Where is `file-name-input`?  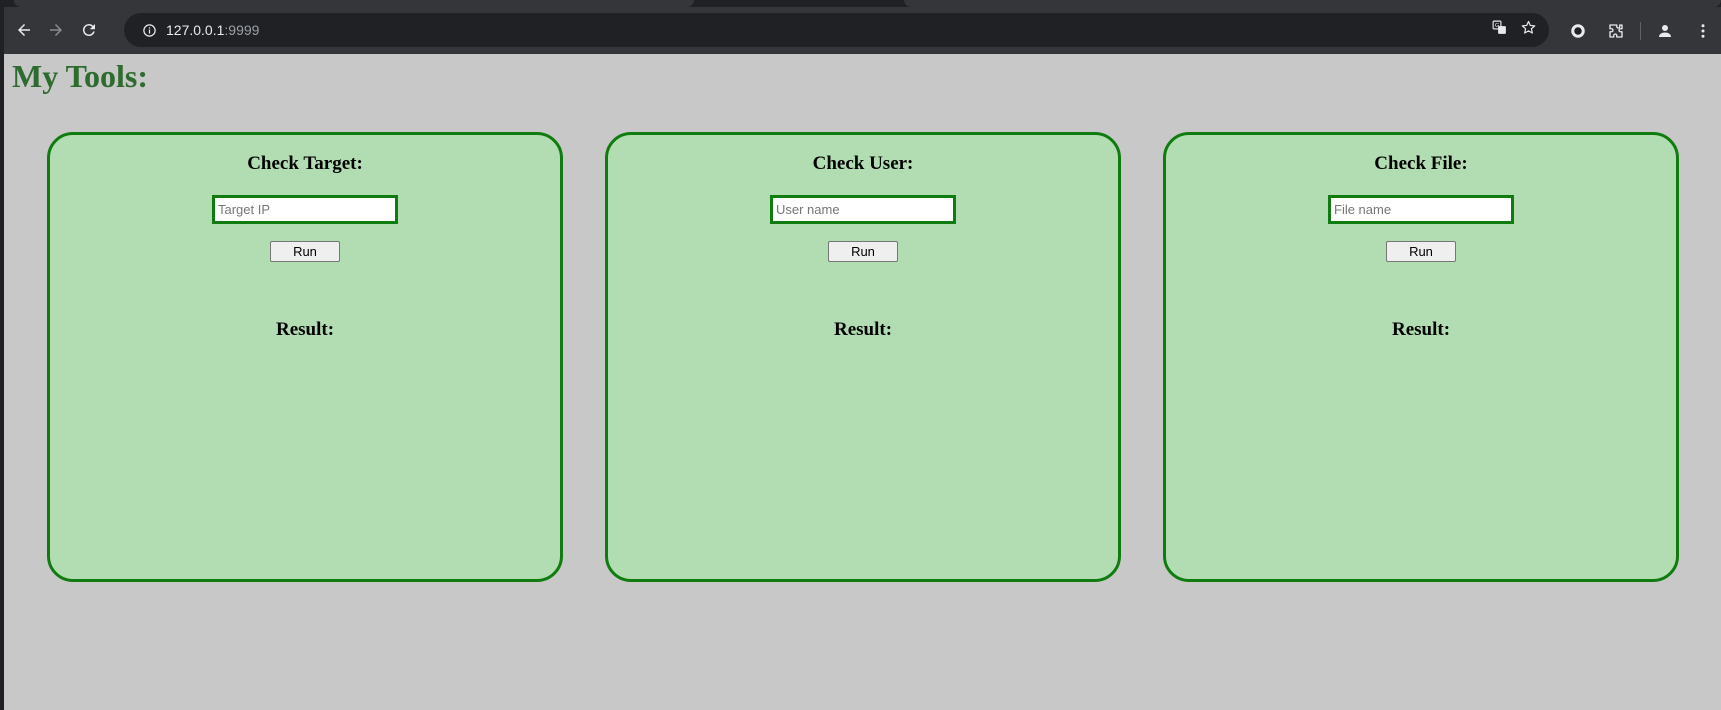
file-name-input is located at coordinates (1421, 209).